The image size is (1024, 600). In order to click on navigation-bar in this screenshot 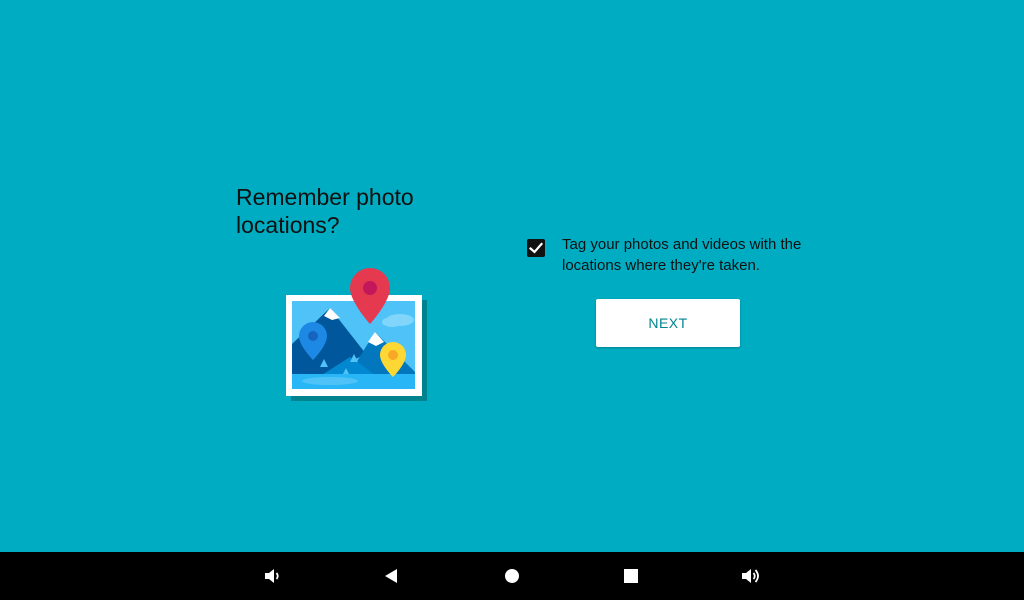, I will do `click(512, 576)`.